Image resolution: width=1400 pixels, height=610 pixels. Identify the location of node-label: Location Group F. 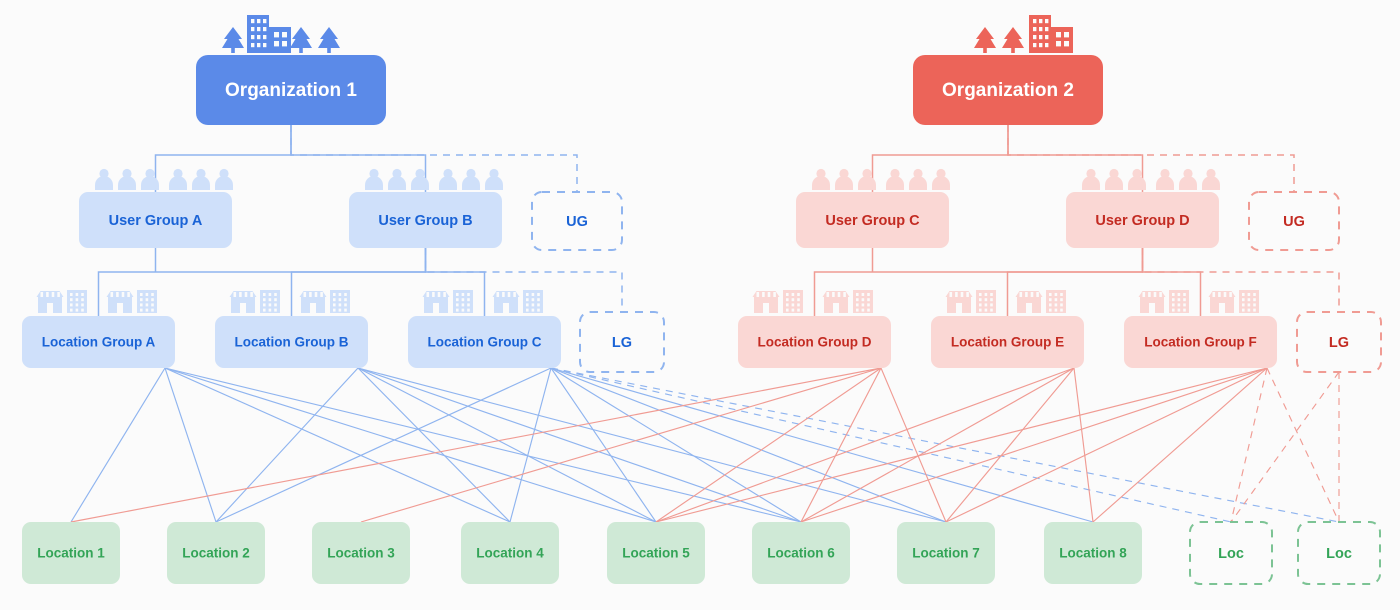
(1200, 342).